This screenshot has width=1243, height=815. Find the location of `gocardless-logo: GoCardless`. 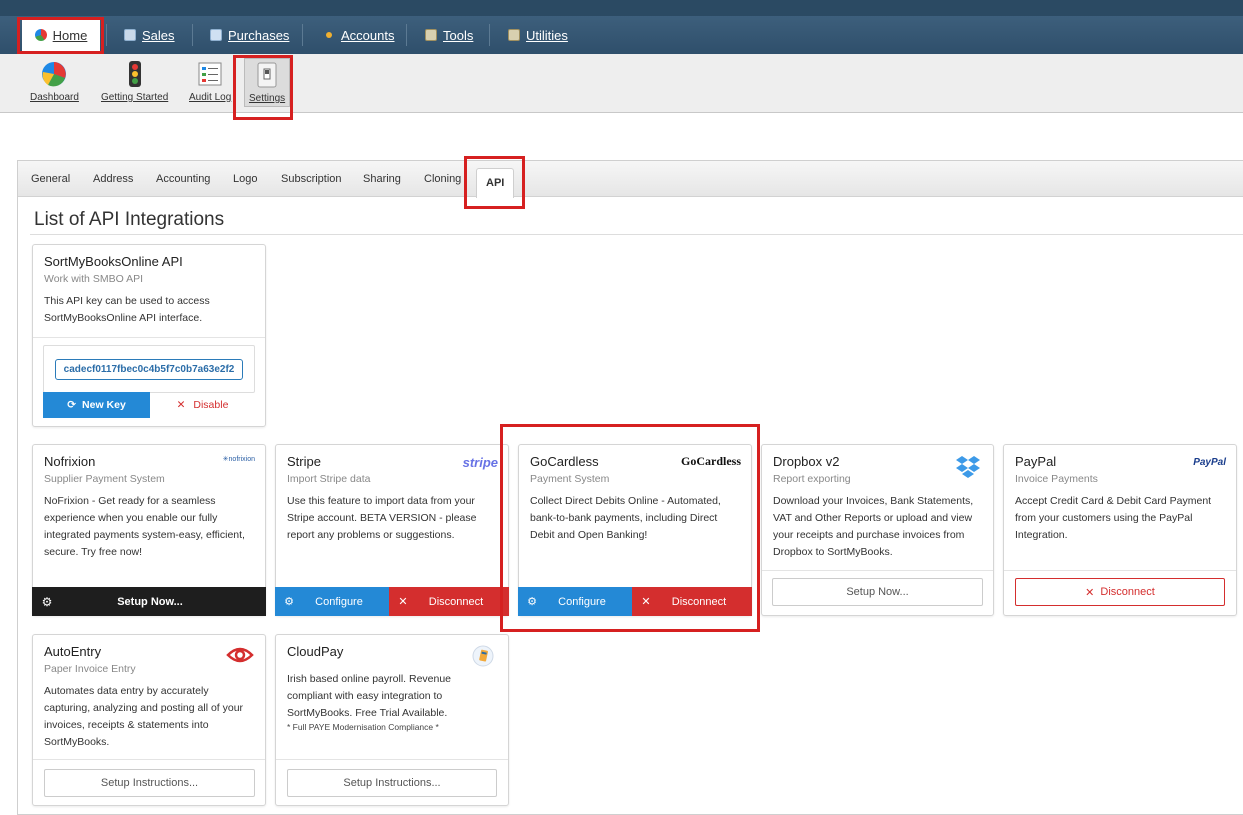

gocardless-logo: GoCardless is located at coordinates (711, 461).